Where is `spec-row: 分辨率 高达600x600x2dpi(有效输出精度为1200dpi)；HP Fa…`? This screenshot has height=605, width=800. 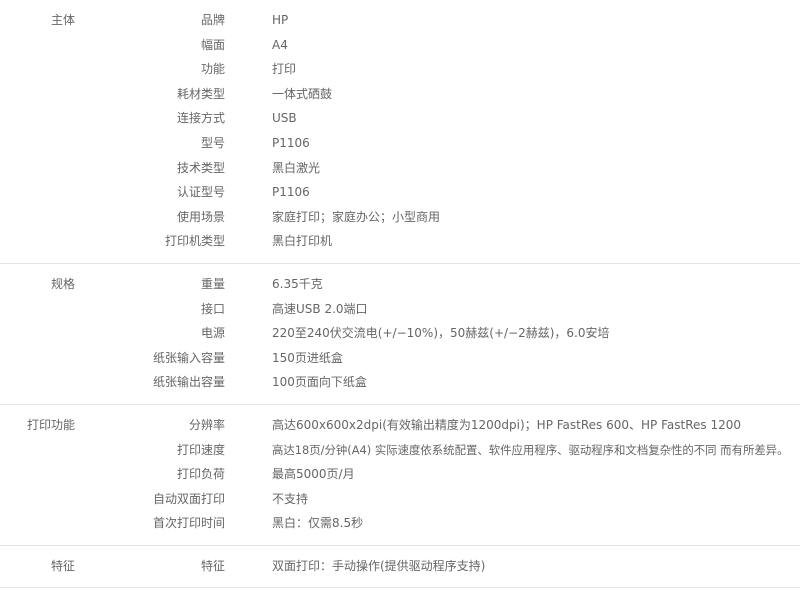 spec-row: 分辨率 高达600x600x2dpi(有效输出精度为1200dpi)；HP Fa… is located at coordinates (400, 425).